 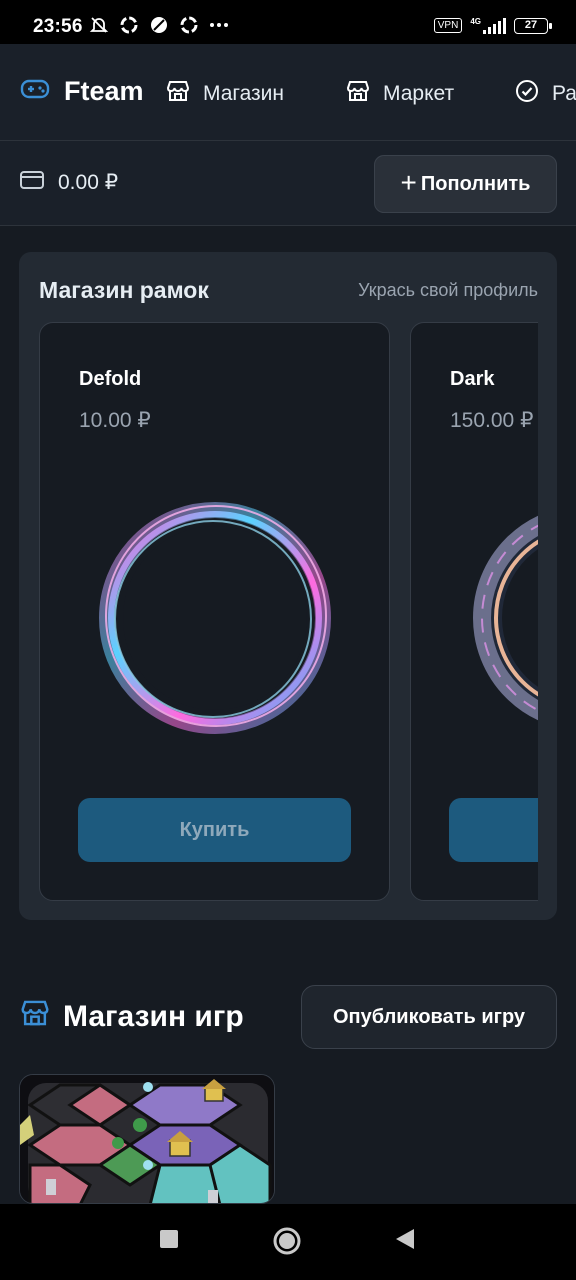 I want to click on nav-item-label: Ра, so click(x=564, y=93).